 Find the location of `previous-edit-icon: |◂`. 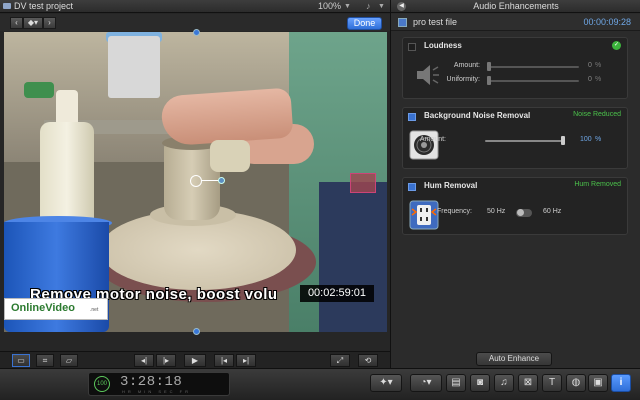

previous-edit-icon: |◂ is located at coordinates (224, 360).